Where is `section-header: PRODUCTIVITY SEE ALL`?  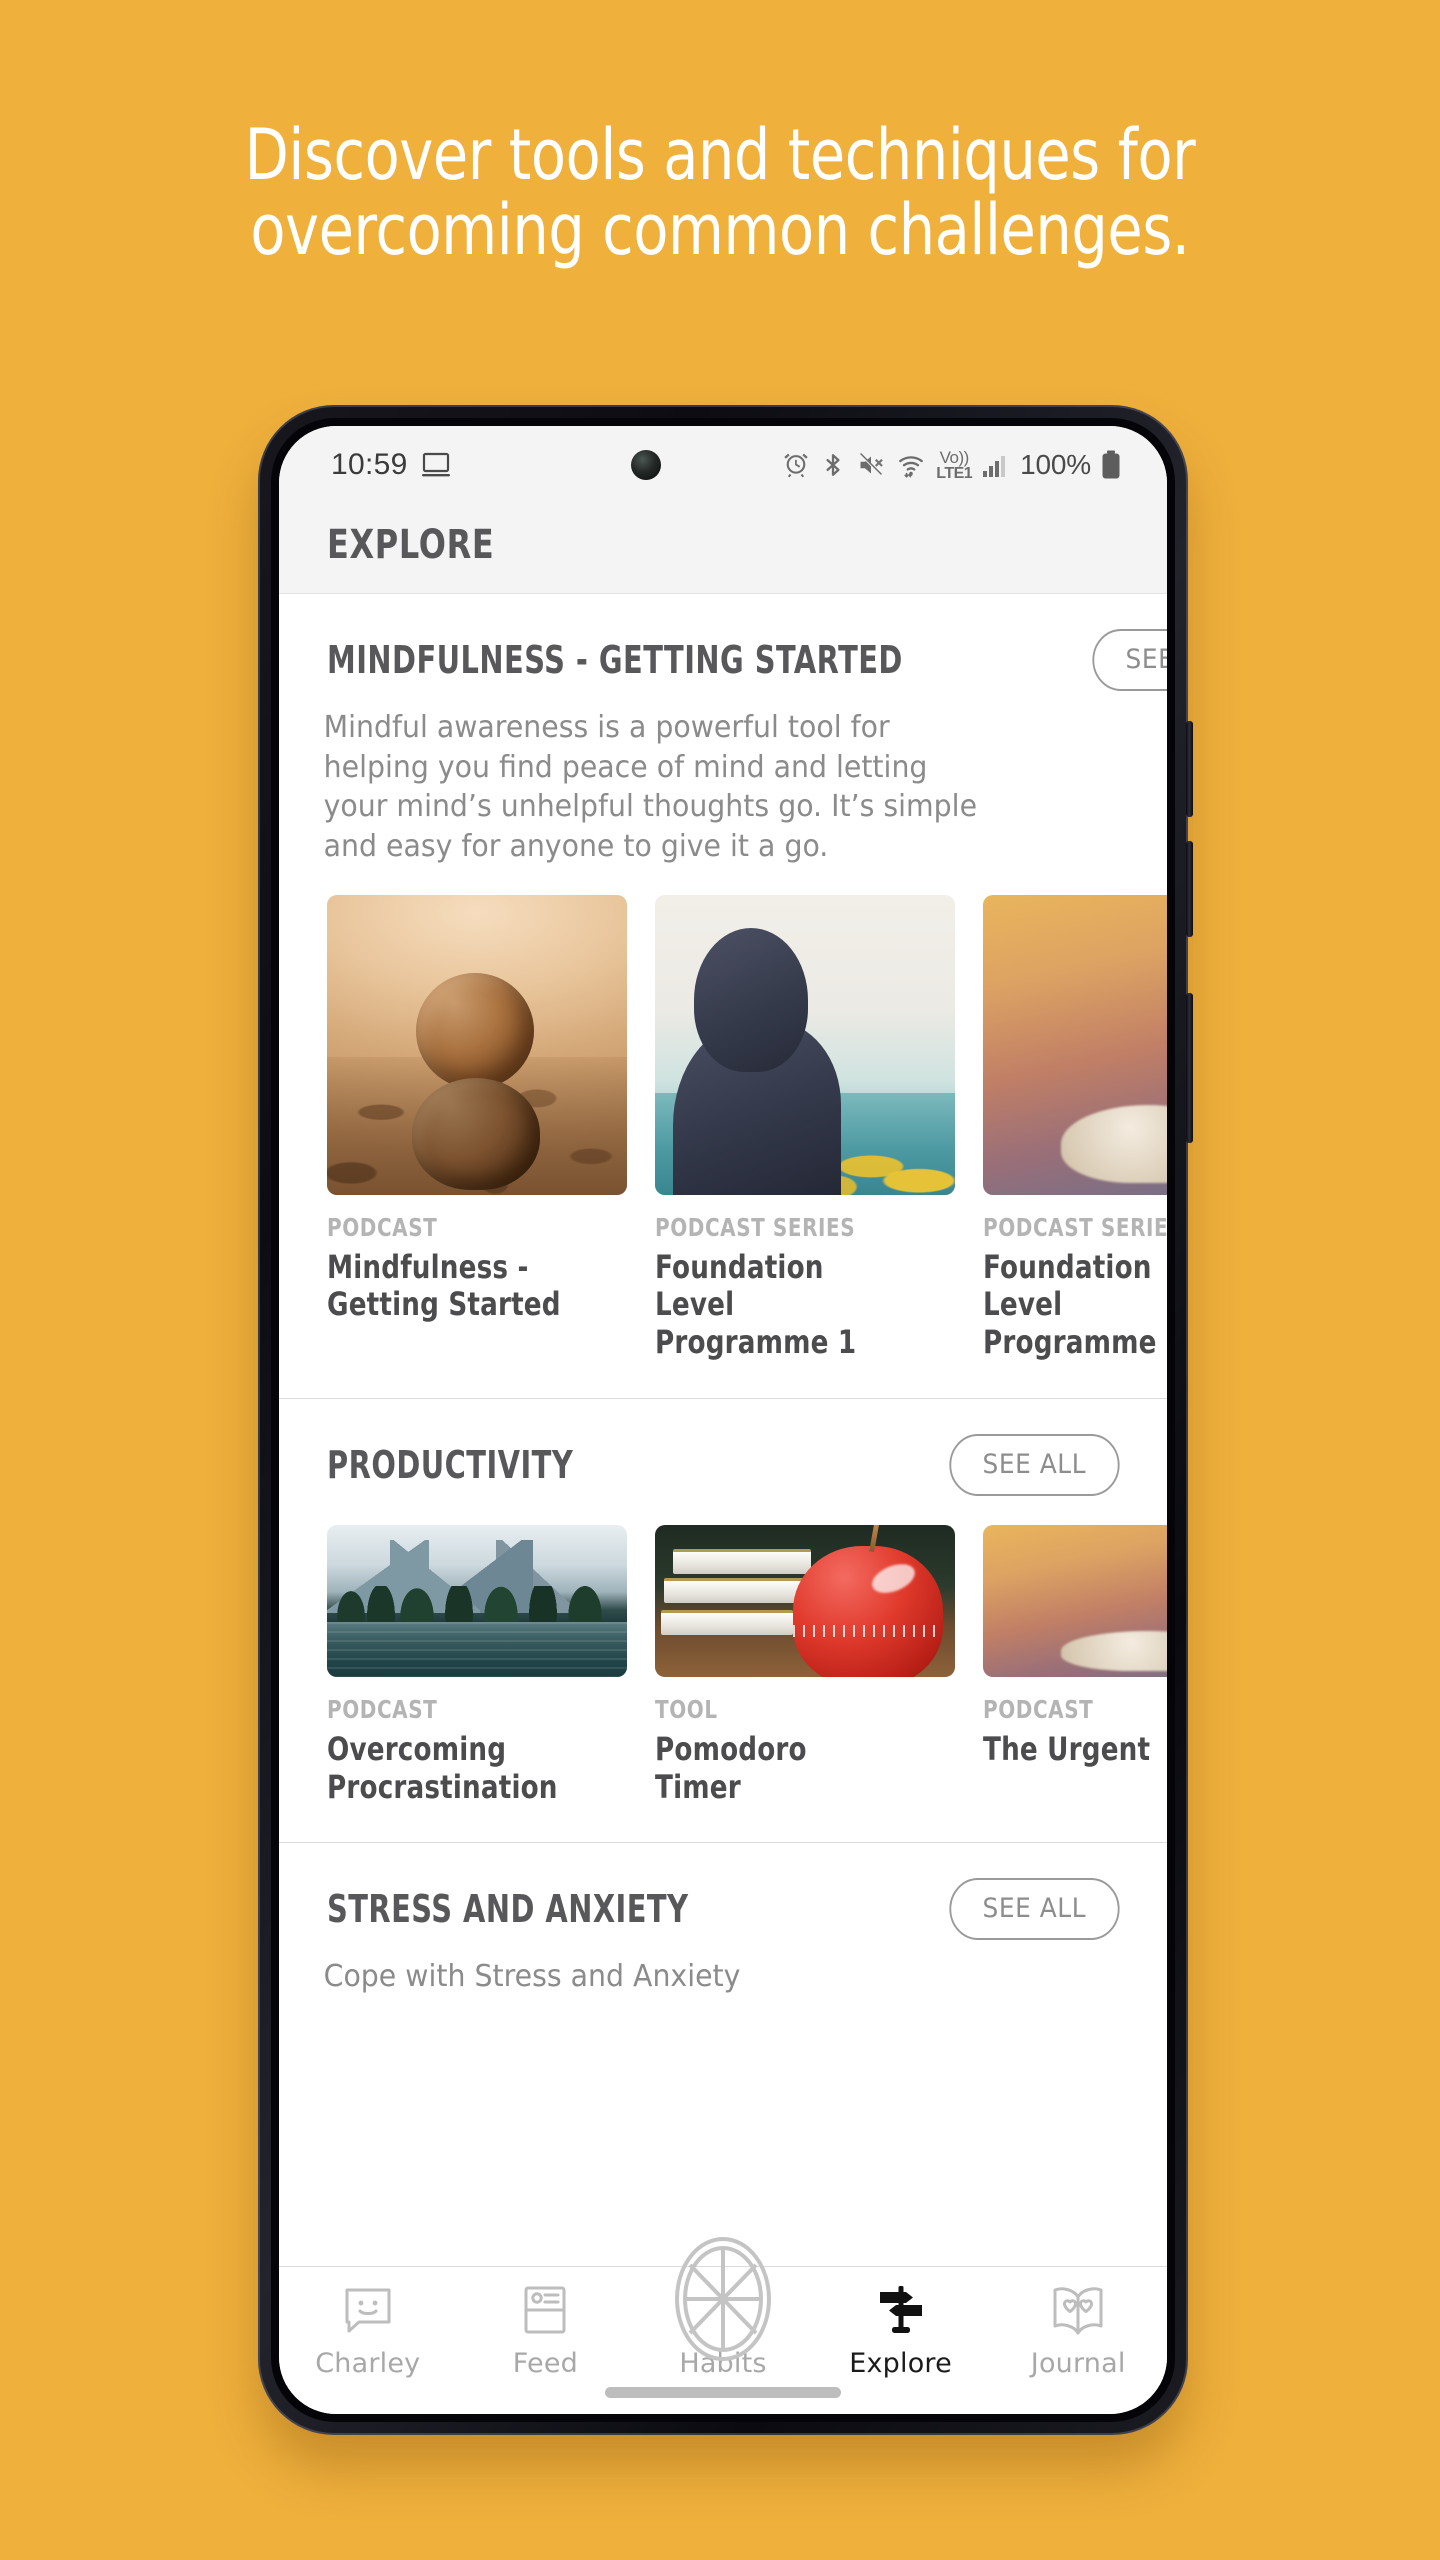 section-header: PRODUCTIVITY SEE ALL is located at coordinates (723, 1465).